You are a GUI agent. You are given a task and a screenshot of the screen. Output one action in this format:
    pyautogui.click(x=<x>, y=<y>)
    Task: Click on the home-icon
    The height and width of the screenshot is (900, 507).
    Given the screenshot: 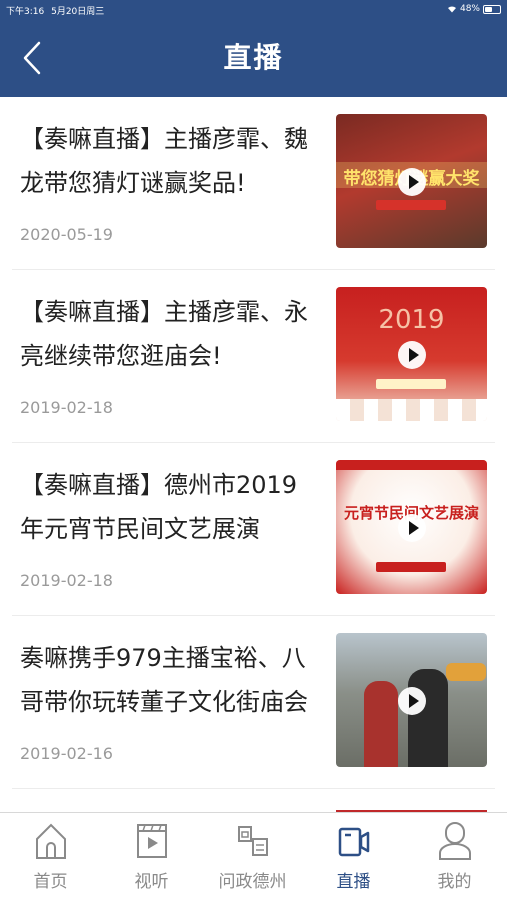 What is the action you would take?
    pyautogui.click(x=51, y=841)
    